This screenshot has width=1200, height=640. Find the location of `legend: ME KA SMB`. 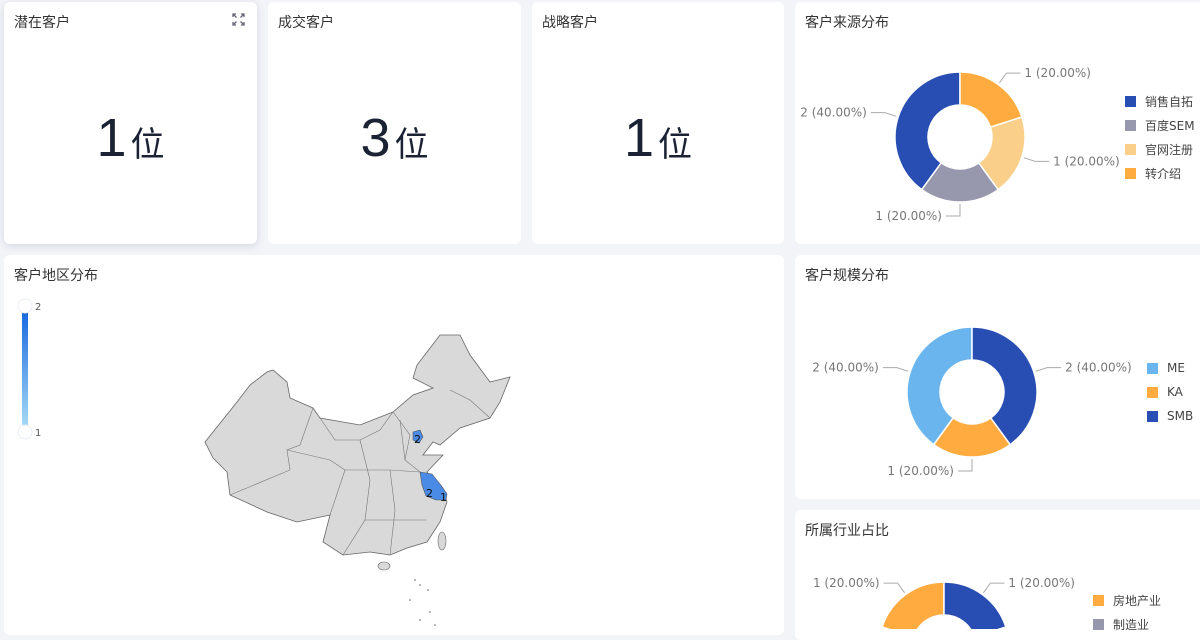

legend: ME KA SMB is located at coordinates (1170, 392).